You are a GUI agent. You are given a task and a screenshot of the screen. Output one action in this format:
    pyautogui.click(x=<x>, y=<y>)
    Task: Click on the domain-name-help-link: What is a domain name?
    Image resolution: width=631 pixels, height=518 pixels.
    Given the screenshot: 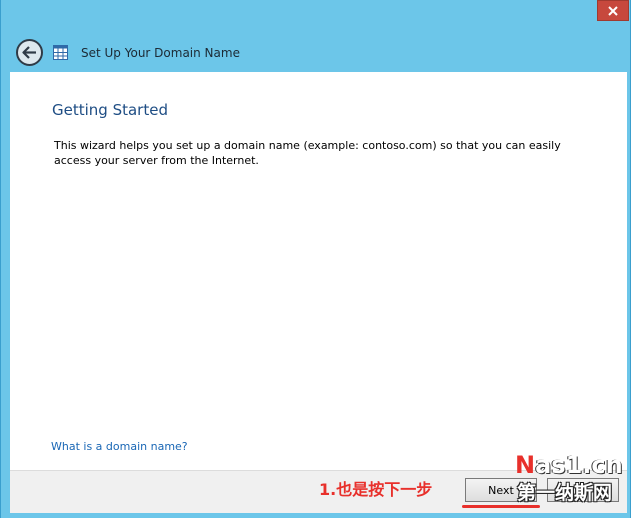 What is the action you would take?
    pyautogui.click(x=119, y=446)
    